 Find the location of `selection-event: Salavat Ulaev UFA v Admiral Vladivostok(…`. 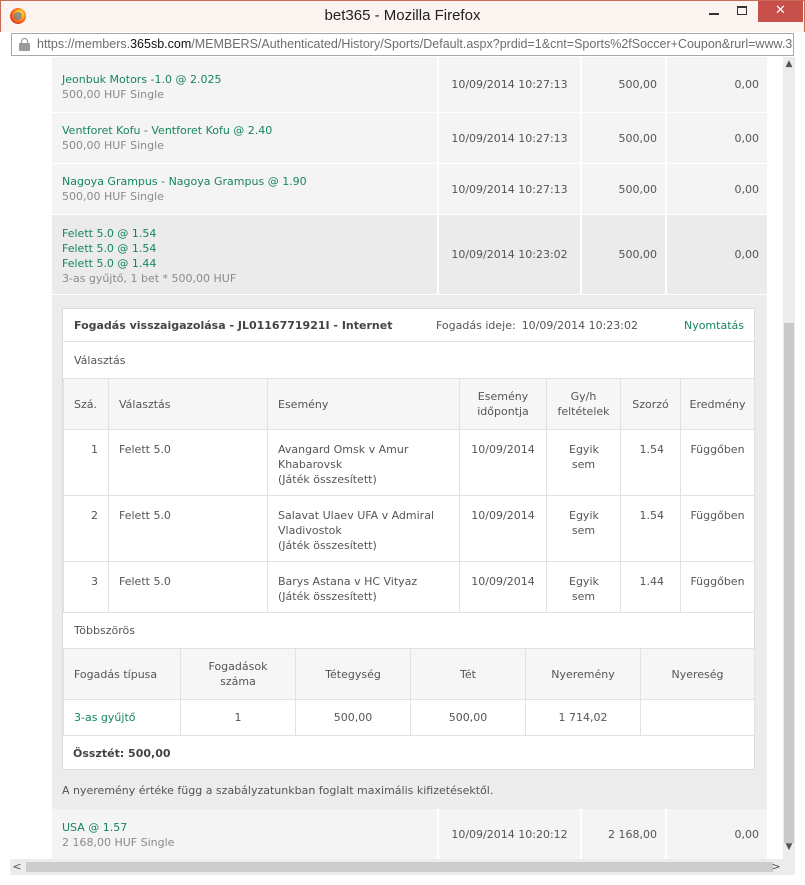

selection-event: Salavat Ulaev UFA v Admiral Vladivostok(… is located at coordinates (363, 528).